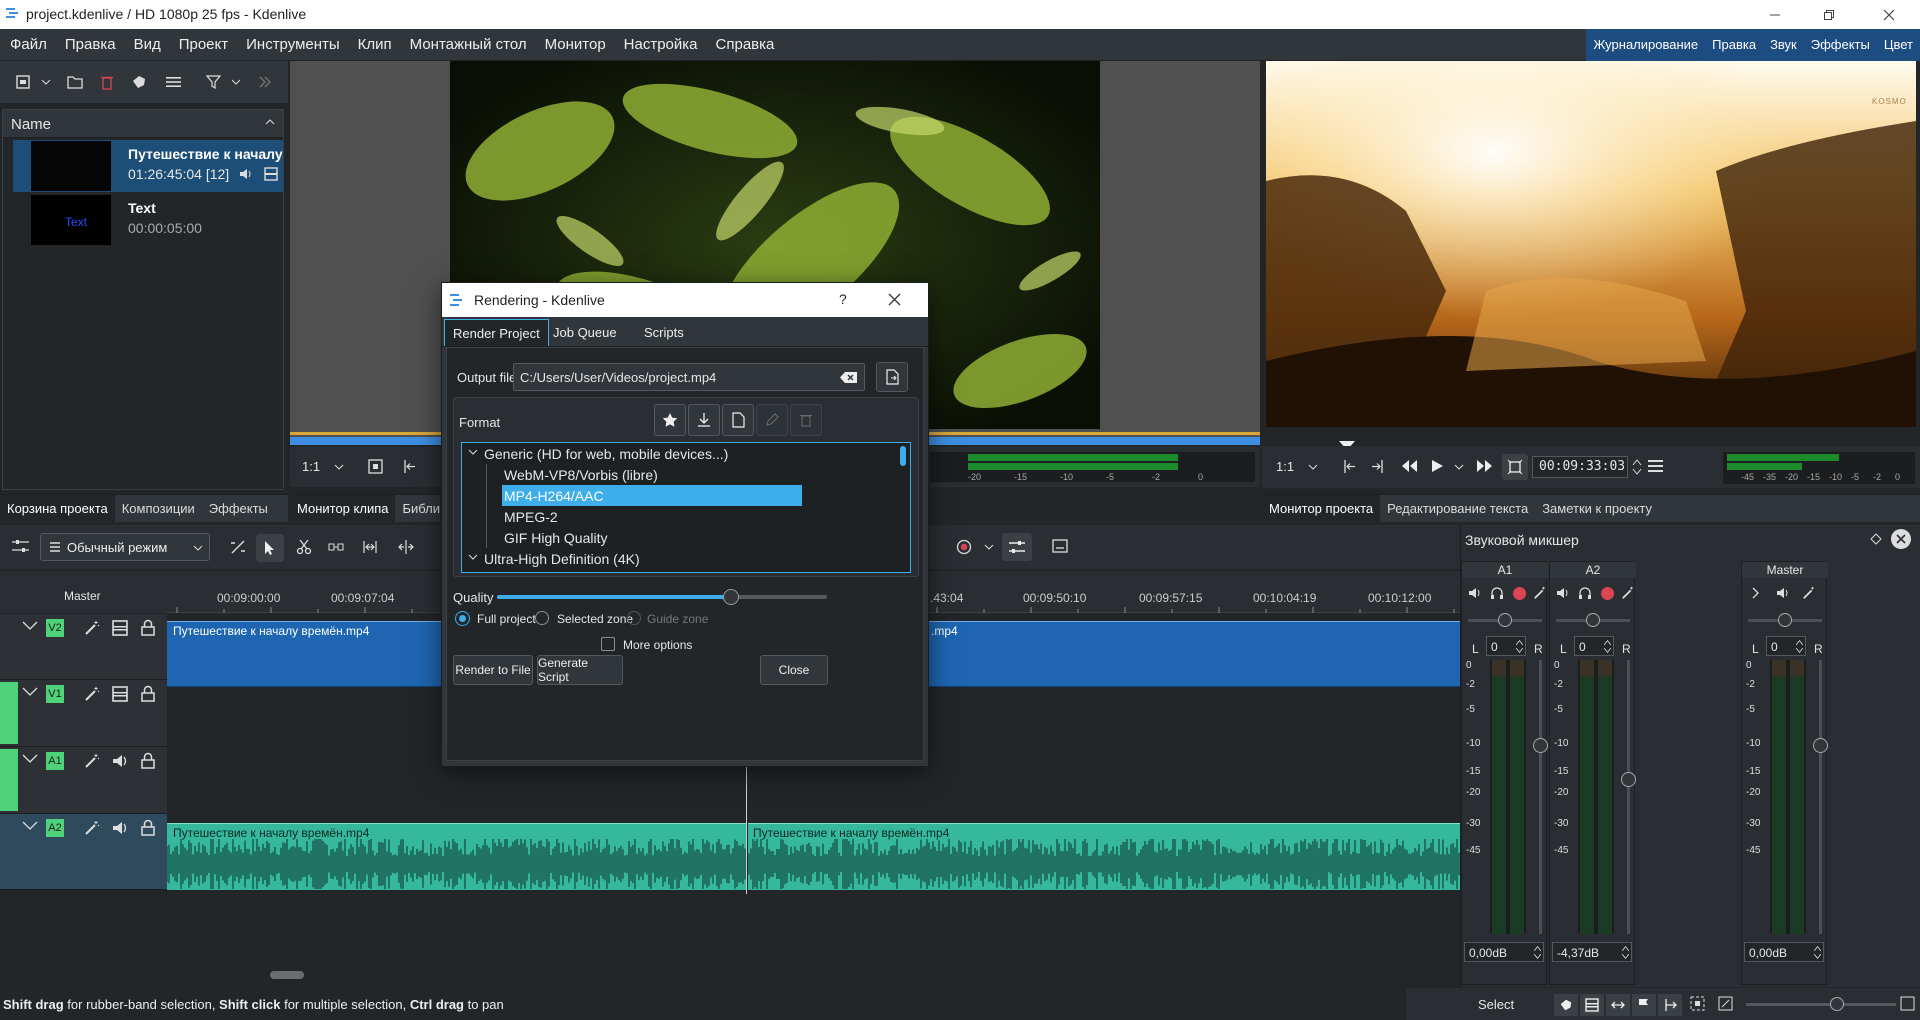 The width and height of the screenshot is (1920, 1020). I want to click on track-header-v1: V1, so click(83, 713).